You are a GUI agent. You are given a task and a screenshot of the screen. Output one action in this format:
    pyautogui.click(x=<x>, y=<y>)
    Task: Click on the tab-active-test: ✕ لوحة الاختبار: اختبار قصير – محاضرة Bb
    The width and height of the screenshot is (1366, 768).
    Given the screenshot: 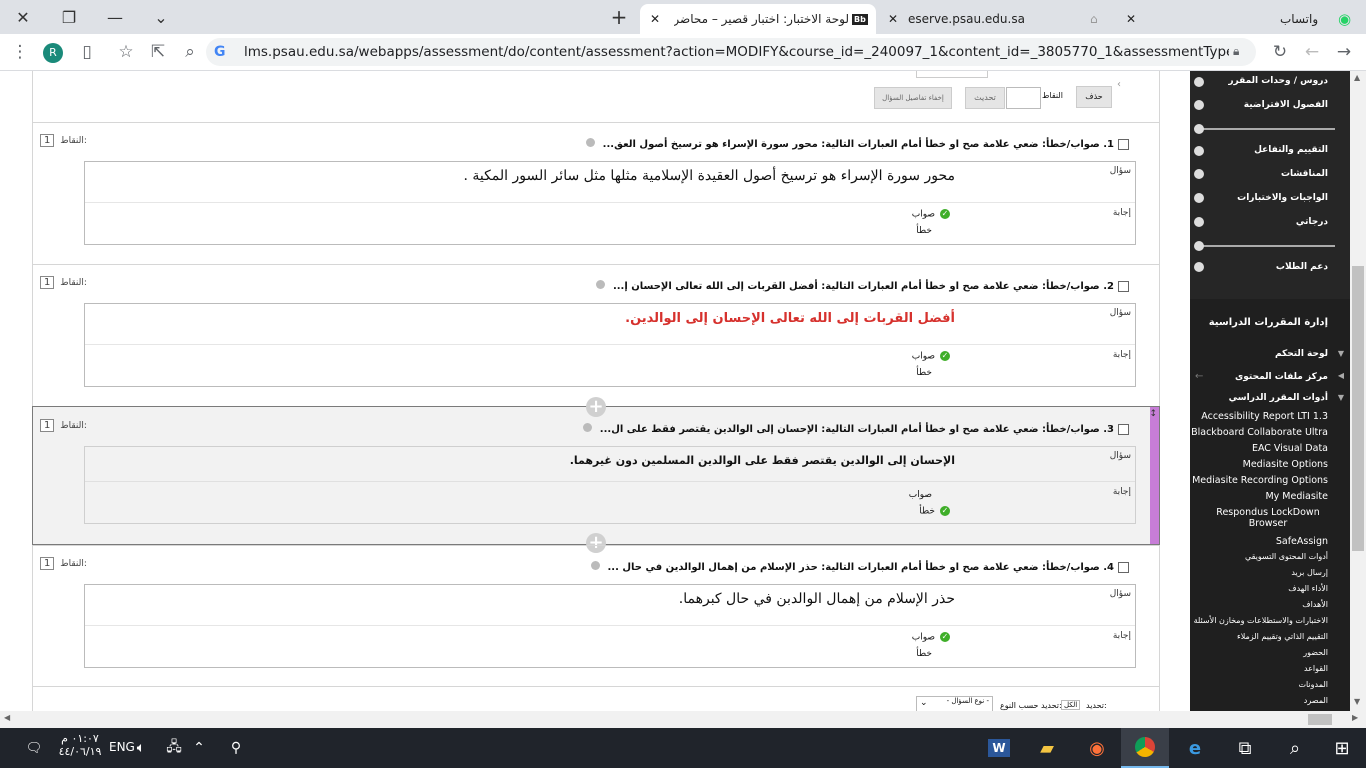 What is the action you would take?
    pyautogui.click(x=758, y=19)
    